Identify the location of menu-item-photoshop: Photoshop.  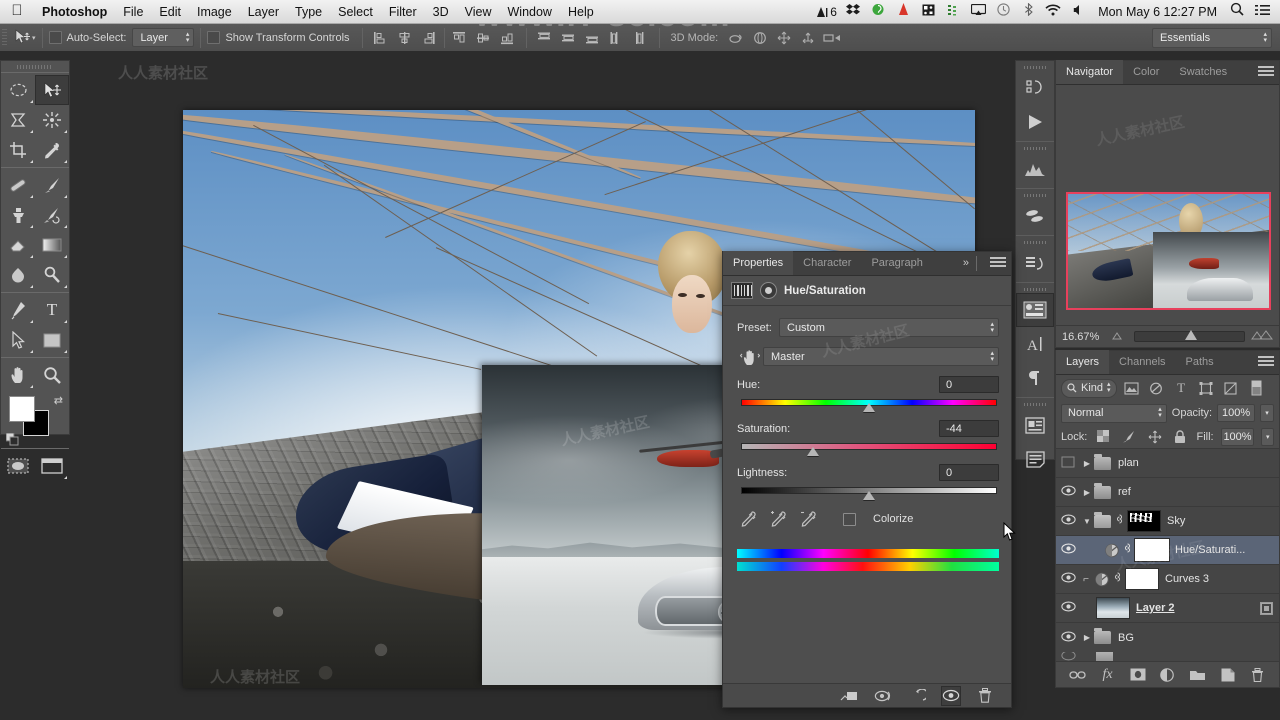
(74, 12).